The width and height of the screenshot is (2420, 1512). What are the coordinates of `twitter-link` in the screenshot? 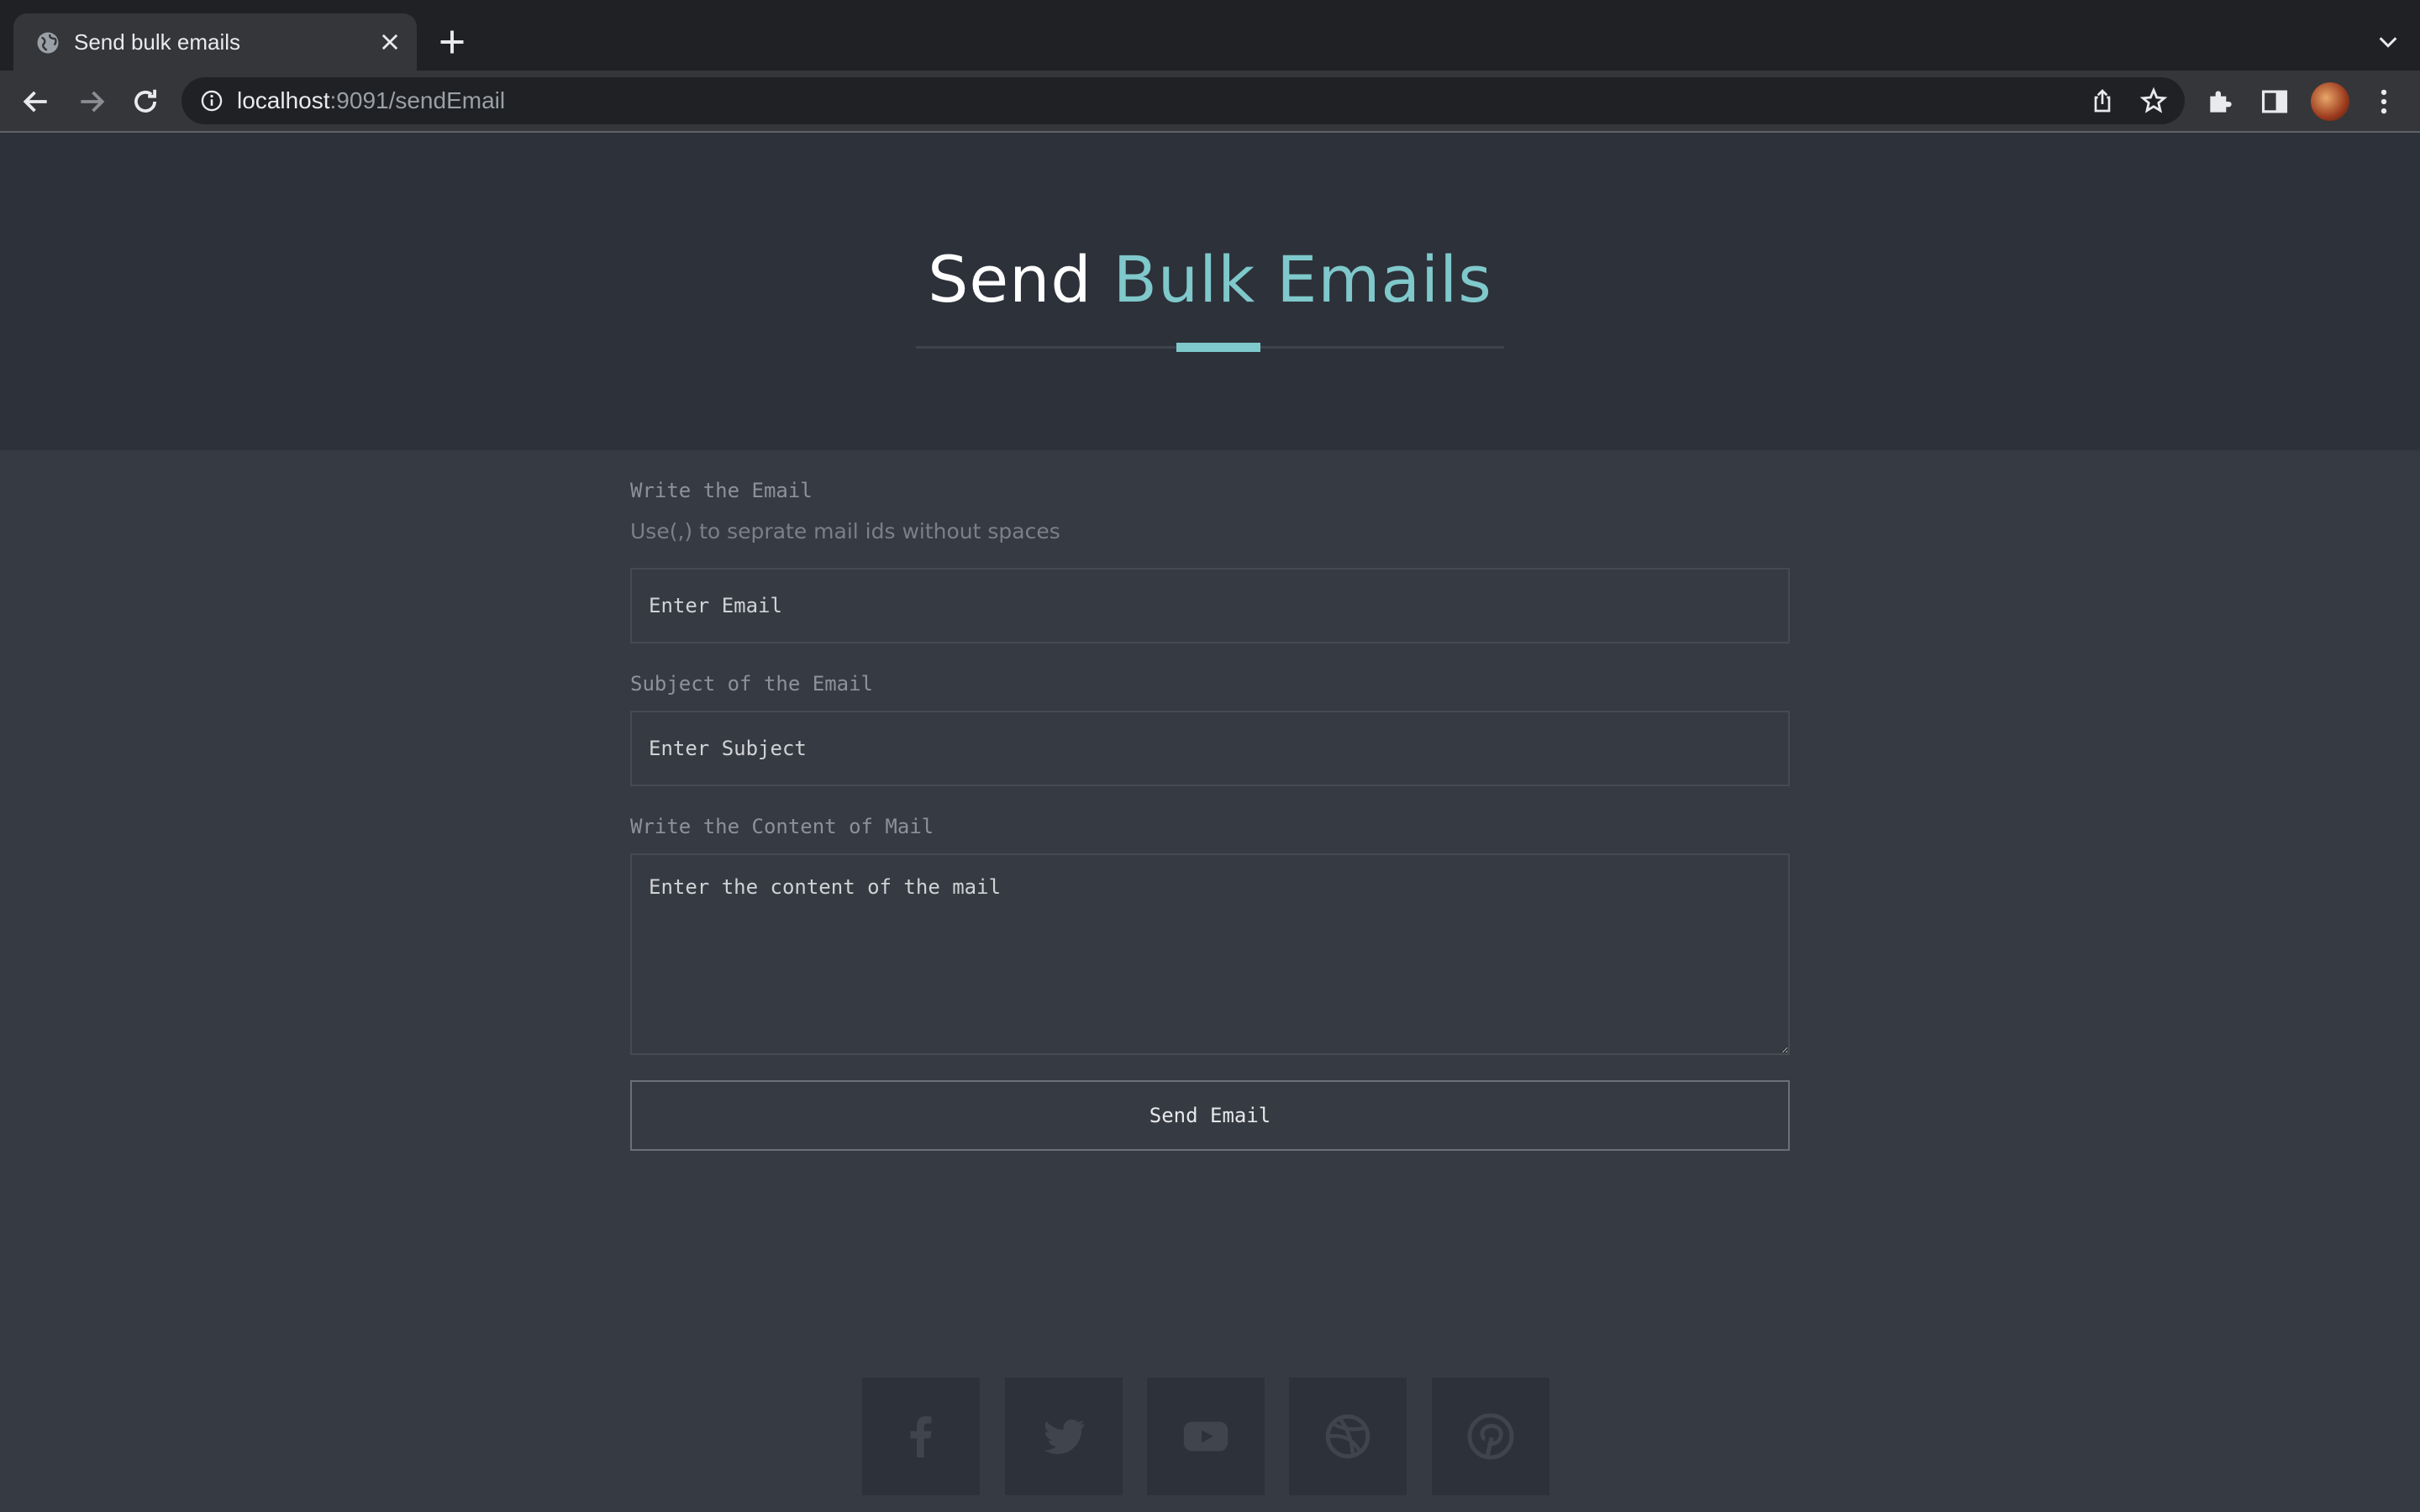 It's located at (1064, 1436).